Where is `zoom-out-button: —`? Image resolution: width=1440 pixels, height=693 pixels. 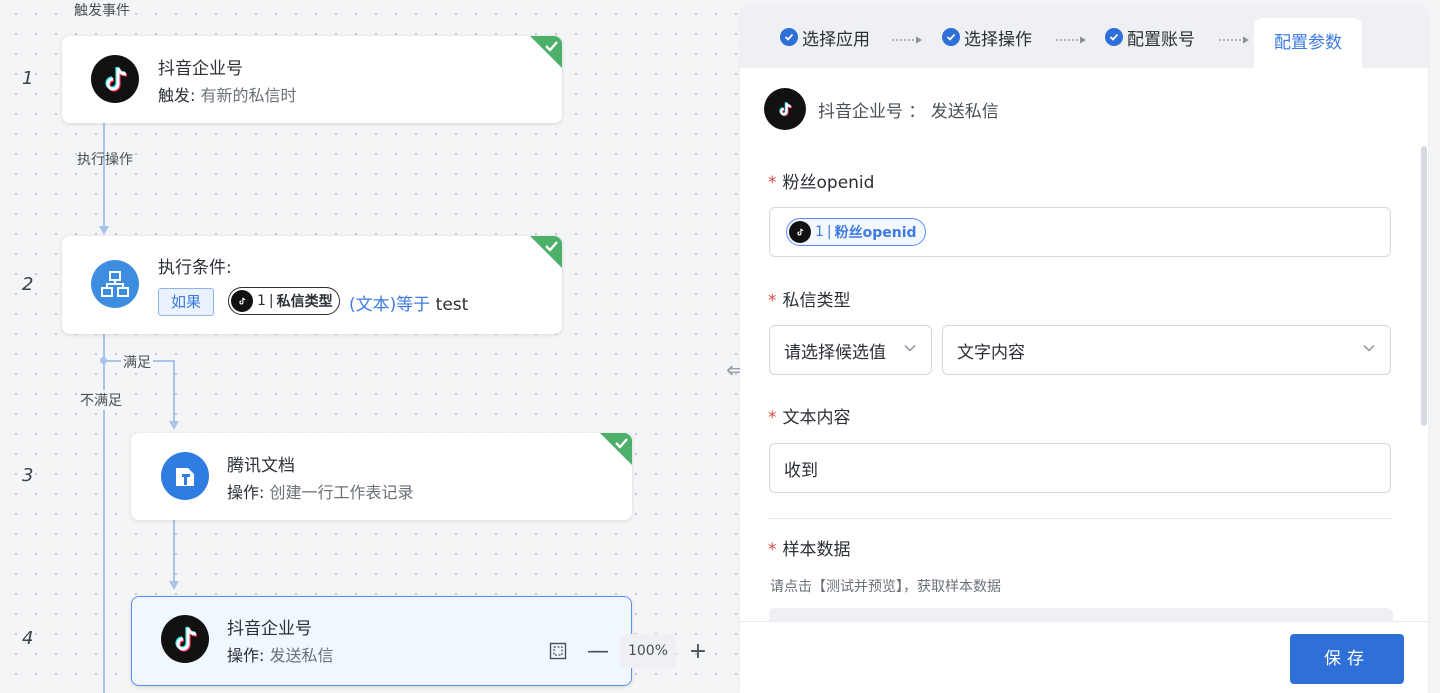 zoom-out-button: — is located at coordinates (598, 651).